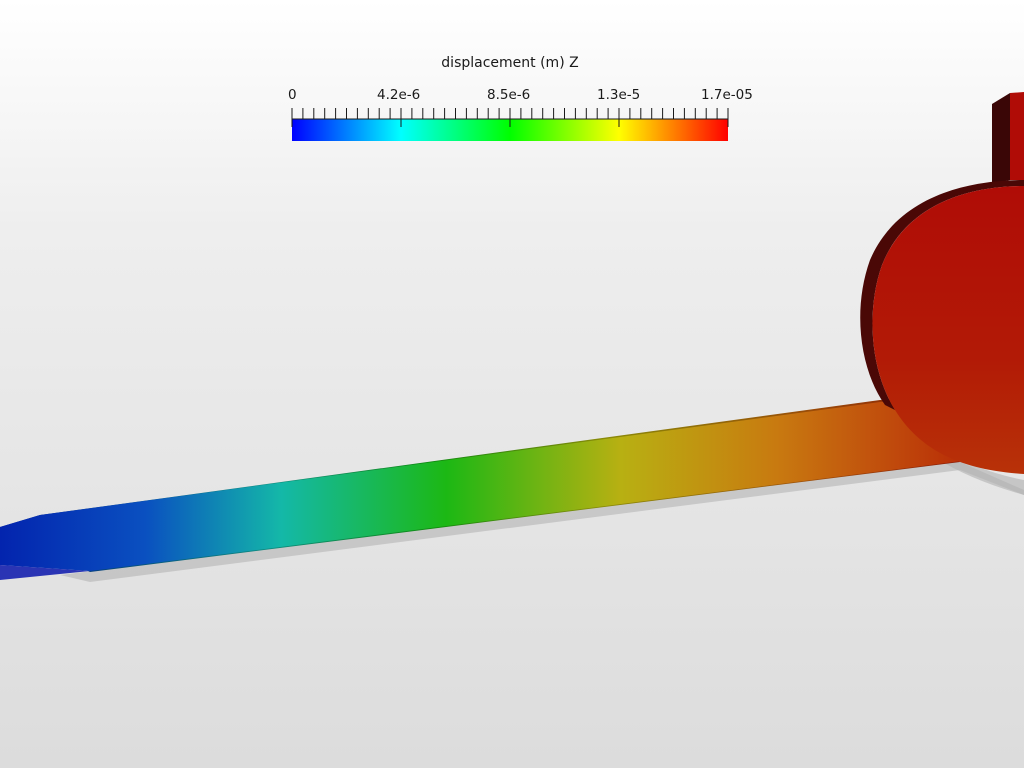 Image resolution: width=1024 pixels, height=768 pixels. Describe the element at coordinates (510, 124) in the screenshot. I see `colorbar-bar` at that location.